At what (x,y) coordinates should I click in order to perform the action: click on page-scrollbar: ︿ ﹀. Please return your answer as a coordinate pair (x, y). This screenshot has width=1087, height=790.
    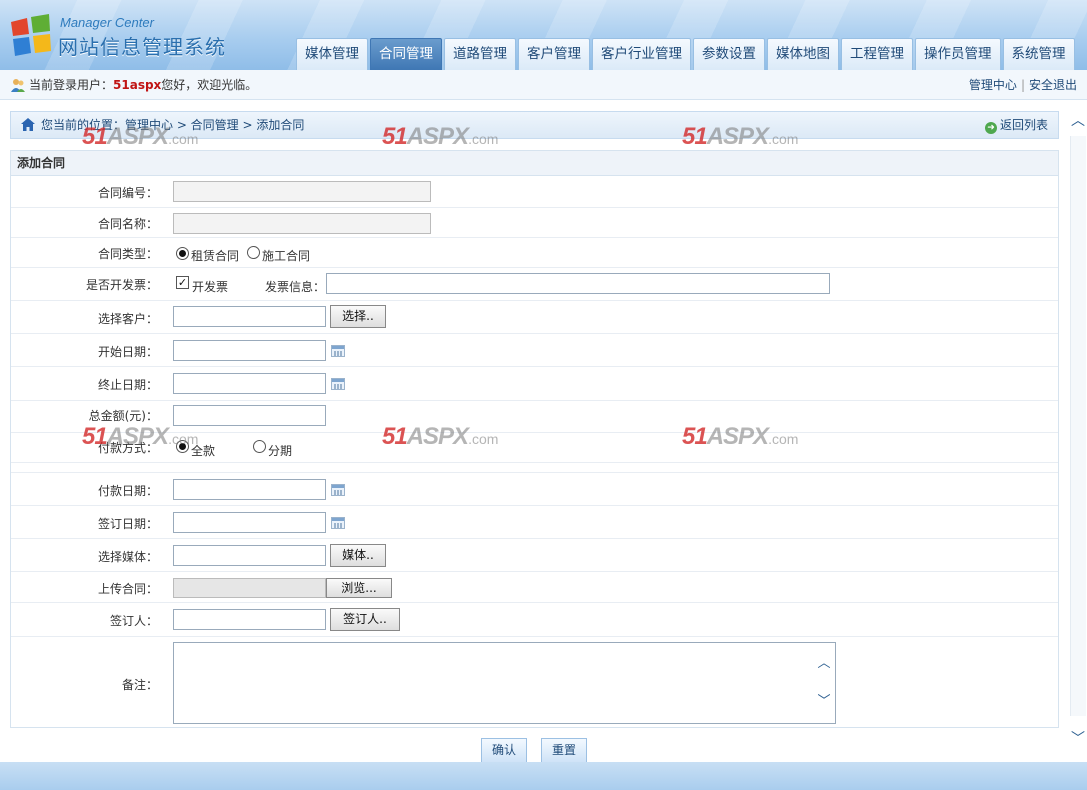
    Looking at the image, I should click on (1078, 430).